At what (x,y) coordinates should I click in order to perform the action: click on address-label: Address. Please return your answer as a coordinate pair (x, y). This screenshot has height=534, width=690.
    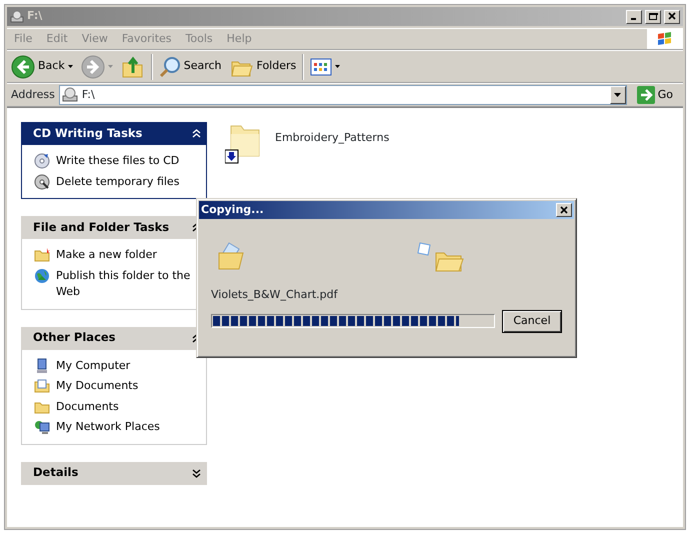
    Looking at the image, I should click on (33, 94).